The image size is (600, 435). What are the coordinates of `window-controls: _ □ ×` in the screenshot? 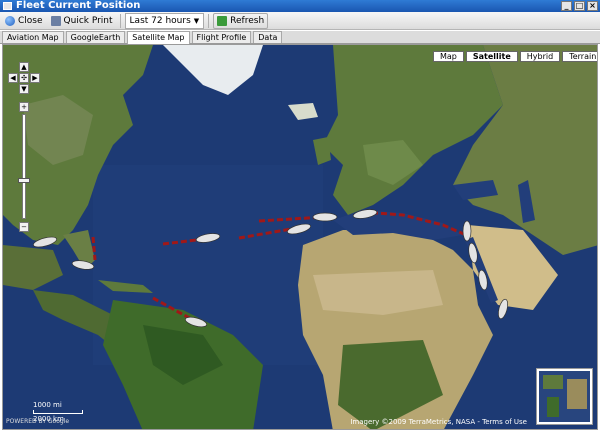 It's located at (579, 6).